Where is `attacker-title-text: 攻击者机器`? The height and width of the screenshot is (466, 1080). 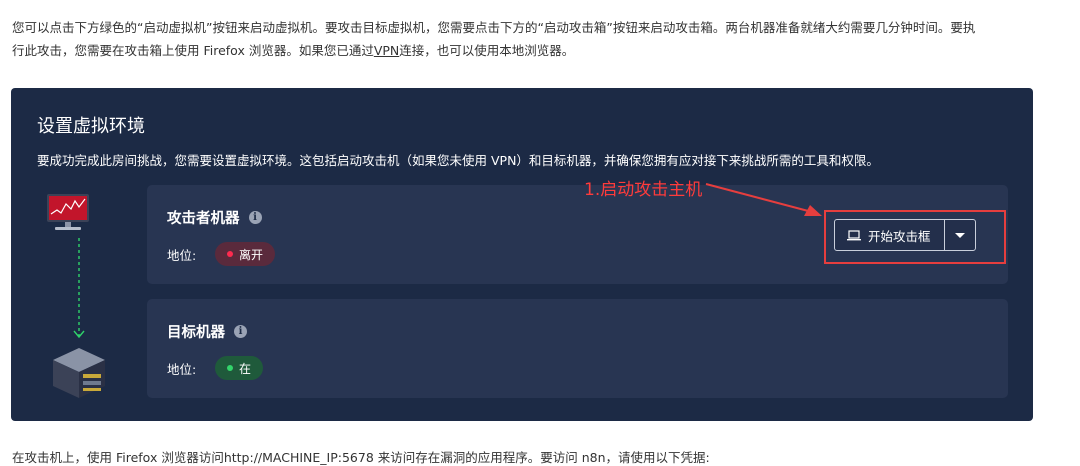
attacker-title-text: 攻击者机器 is located at coordinates (203, 219).